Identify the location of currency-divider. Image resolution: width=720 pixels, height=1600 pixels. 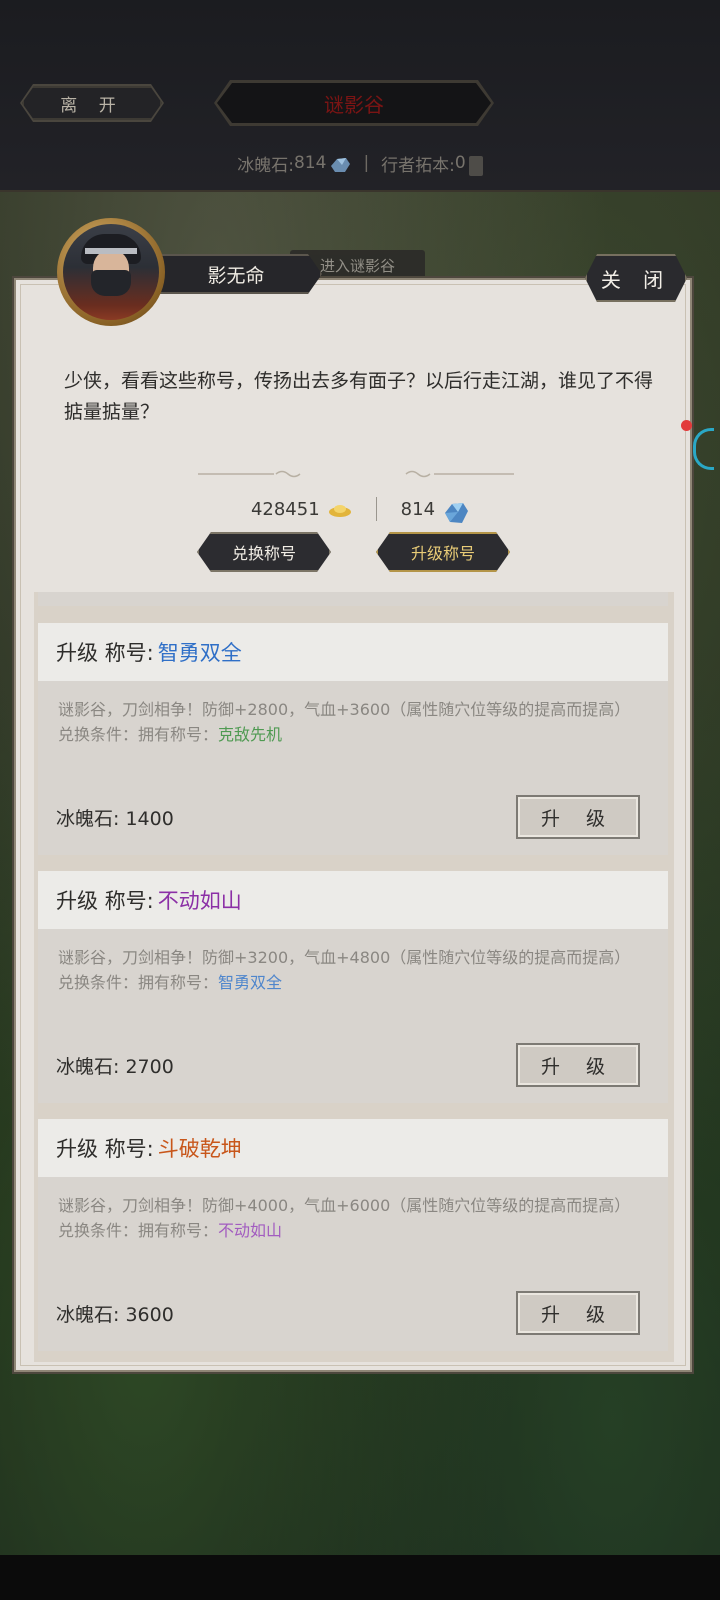
(376, 509).